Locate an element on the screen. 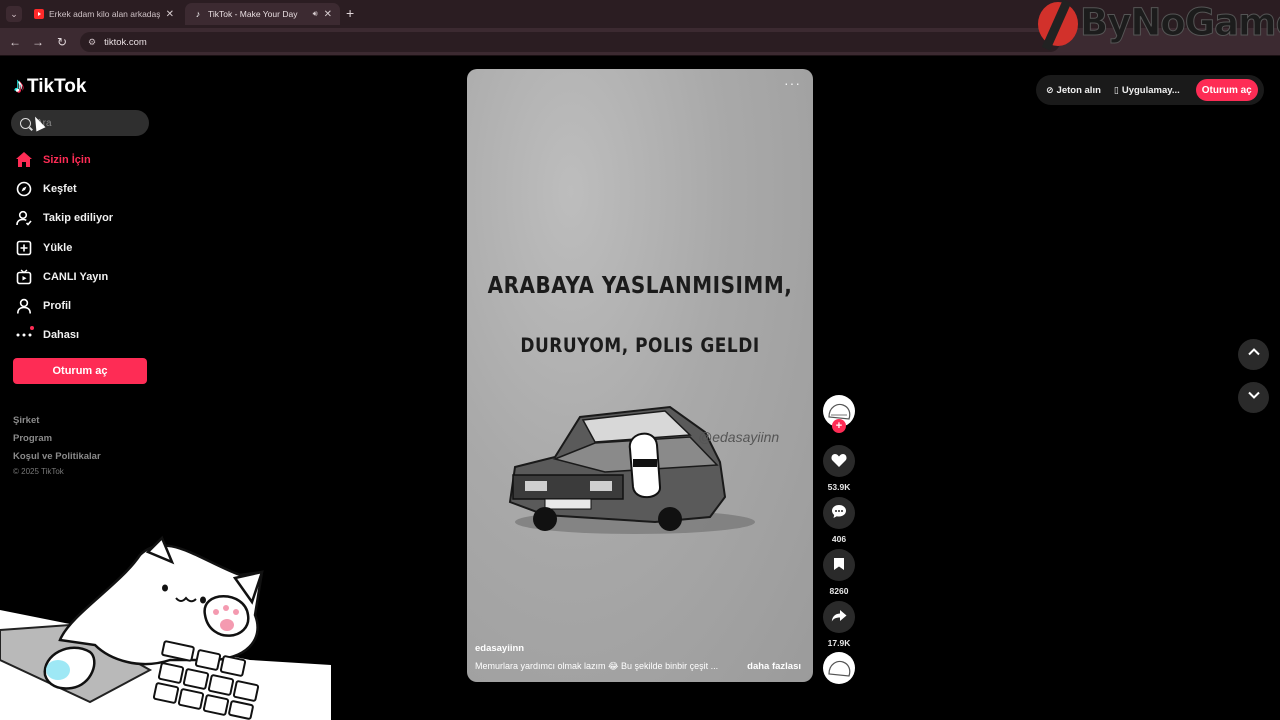 The height and width of the screenshot is (720, 1280). bookmark-icon is located at coordinates (839, 565).